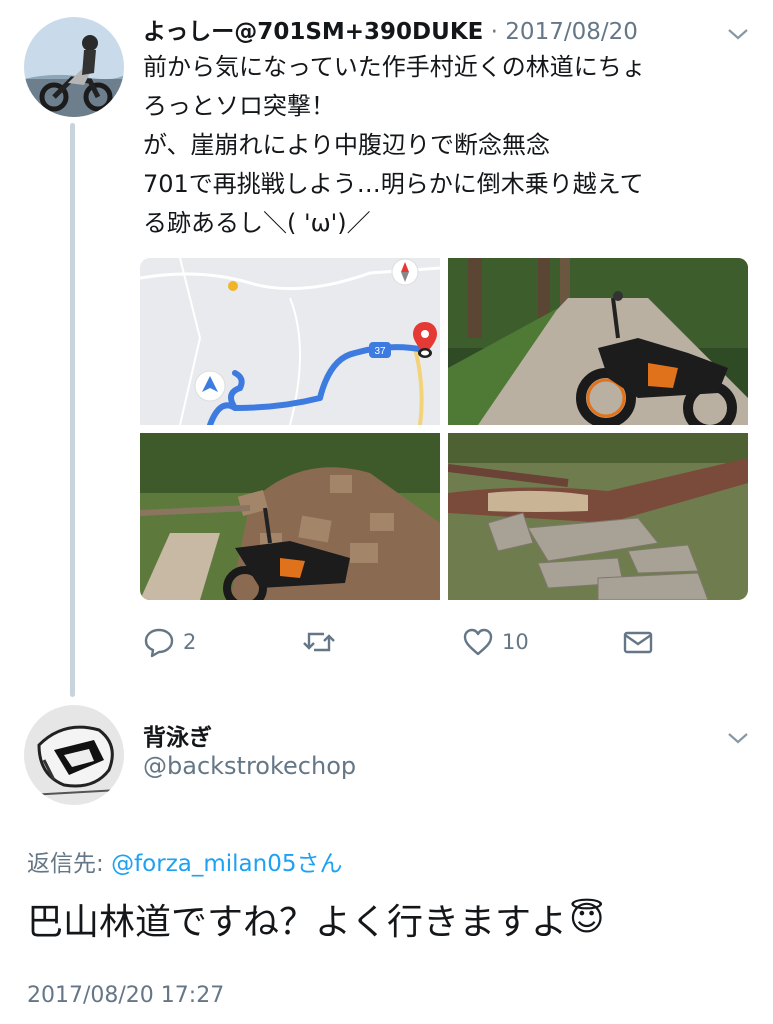  I want to click on reply-to-mention-link: @forza_milan05さん, so click(226, 864).